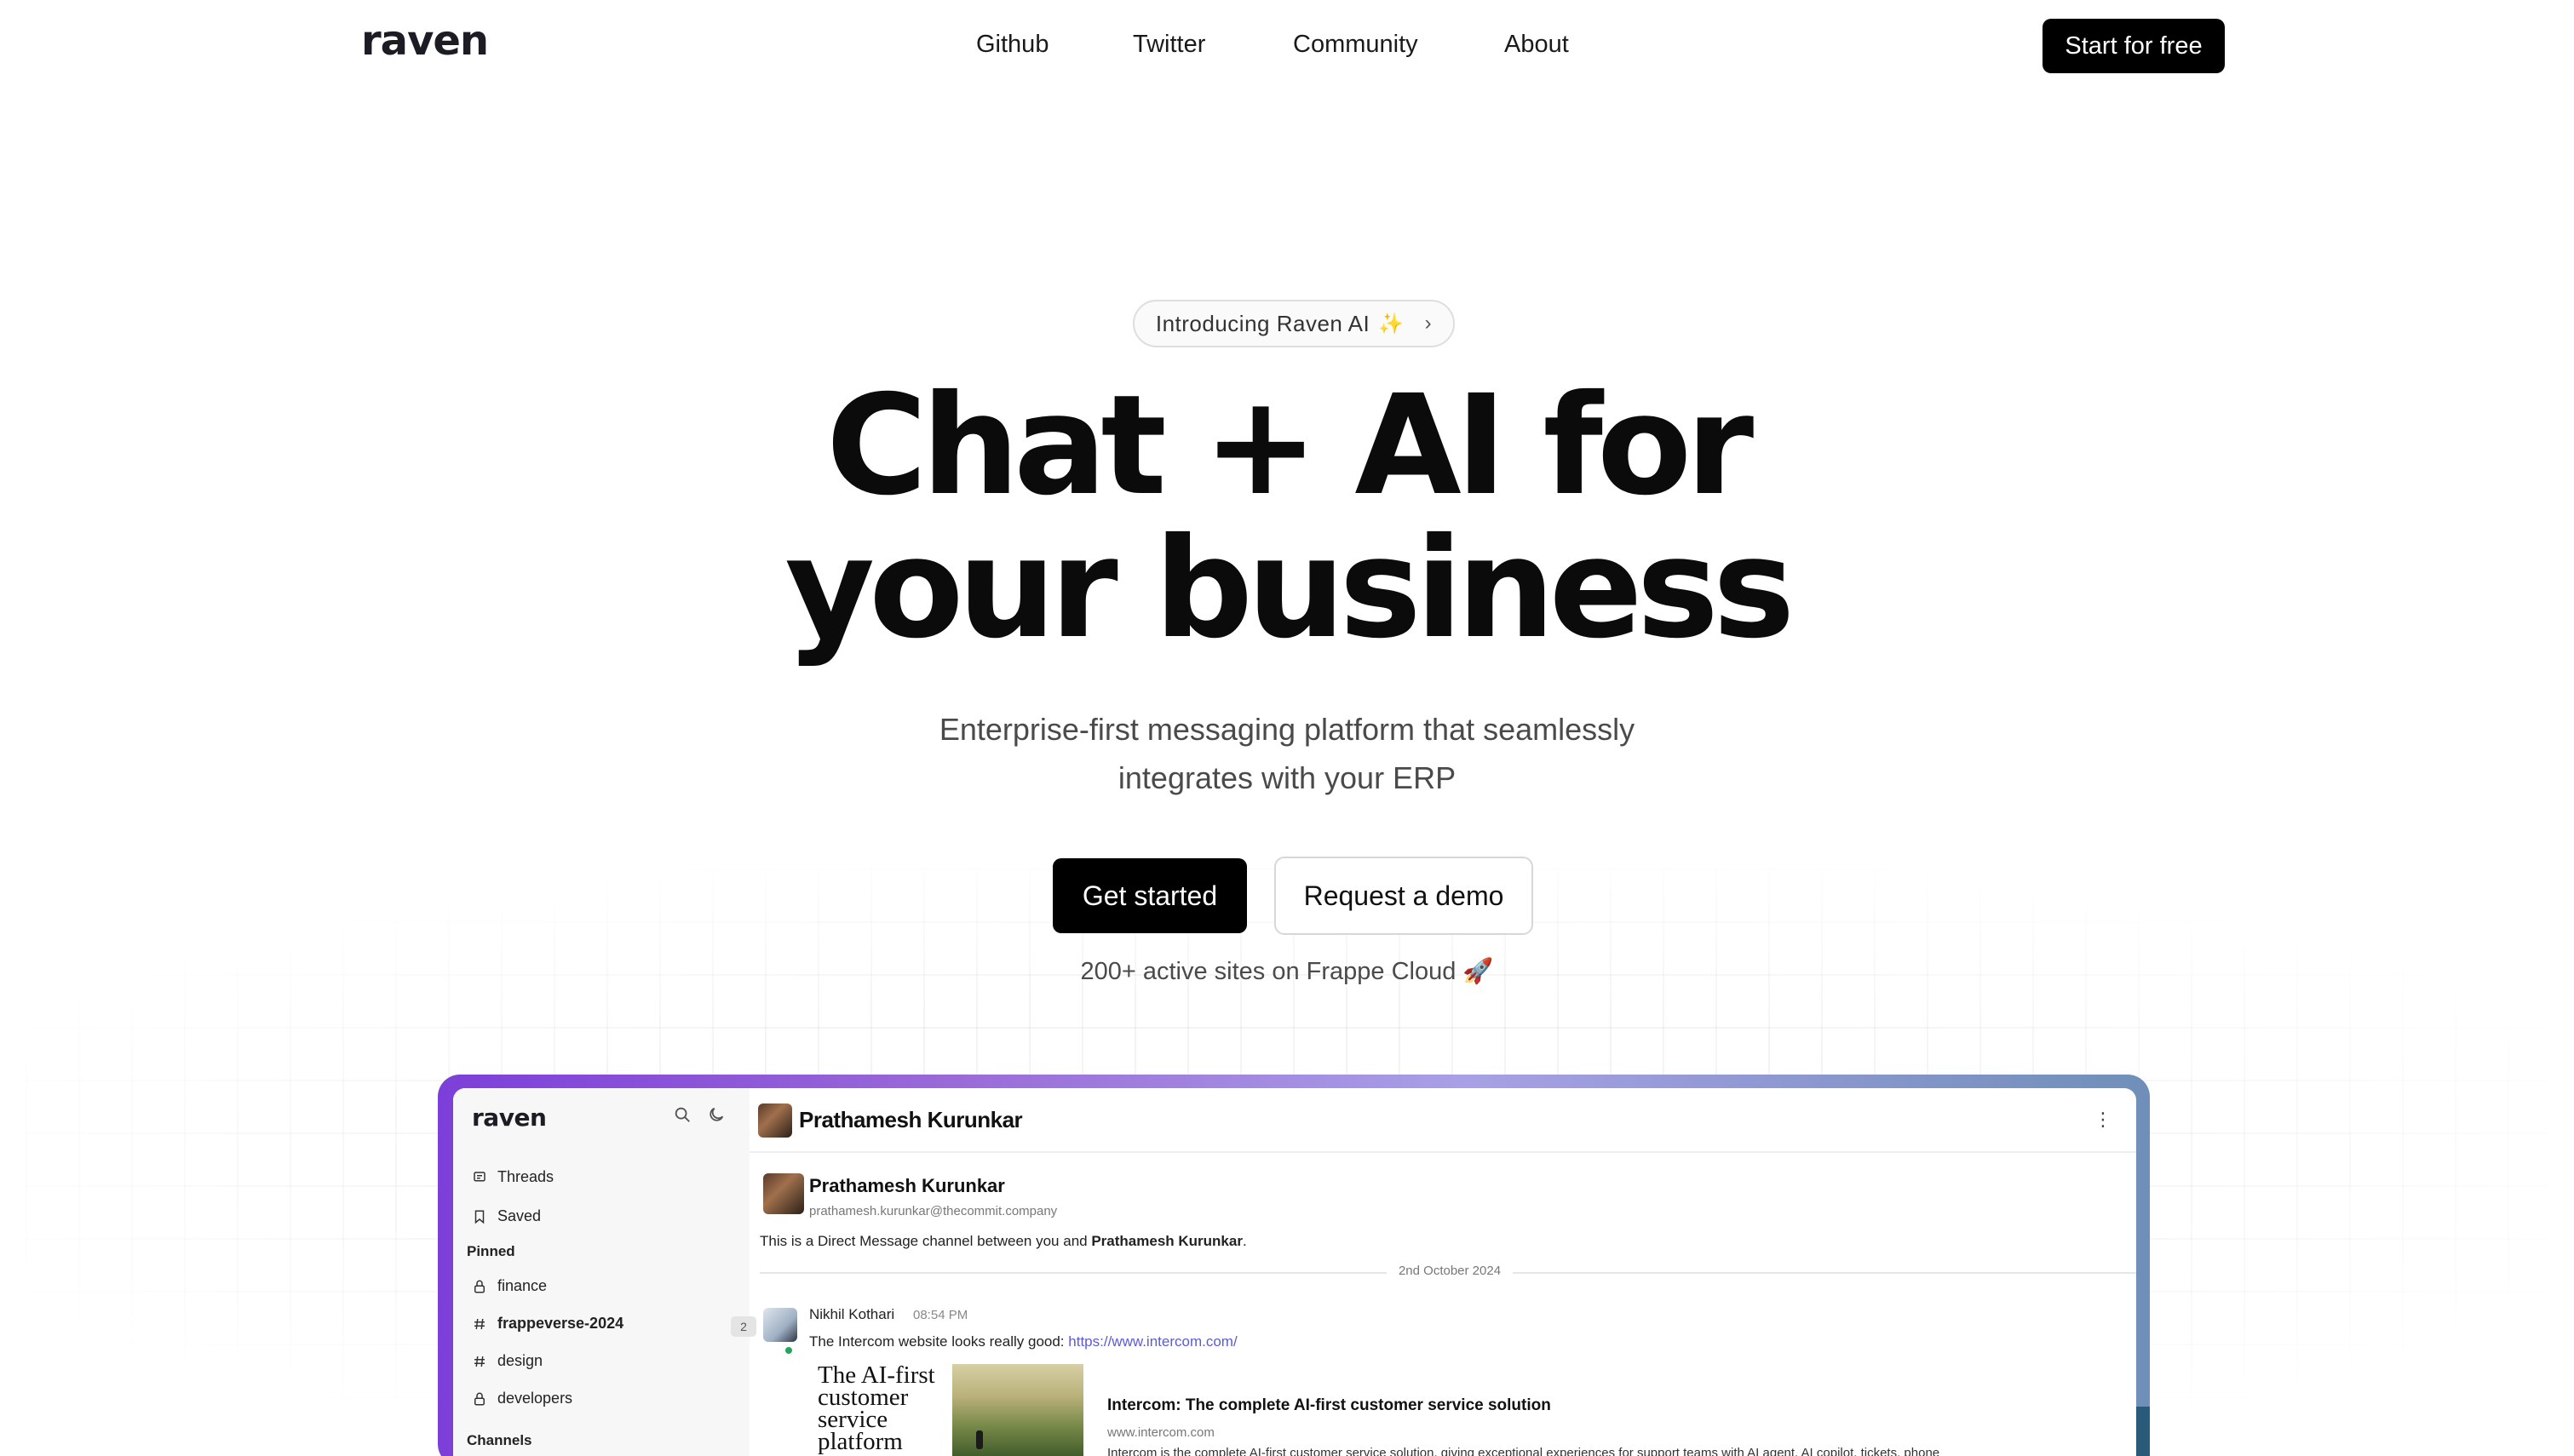 The image size is (2574, 1456). Describe the element at coordinates (499, 1440) in the screenshot. I see `channels-section-header: Channels` at that location.